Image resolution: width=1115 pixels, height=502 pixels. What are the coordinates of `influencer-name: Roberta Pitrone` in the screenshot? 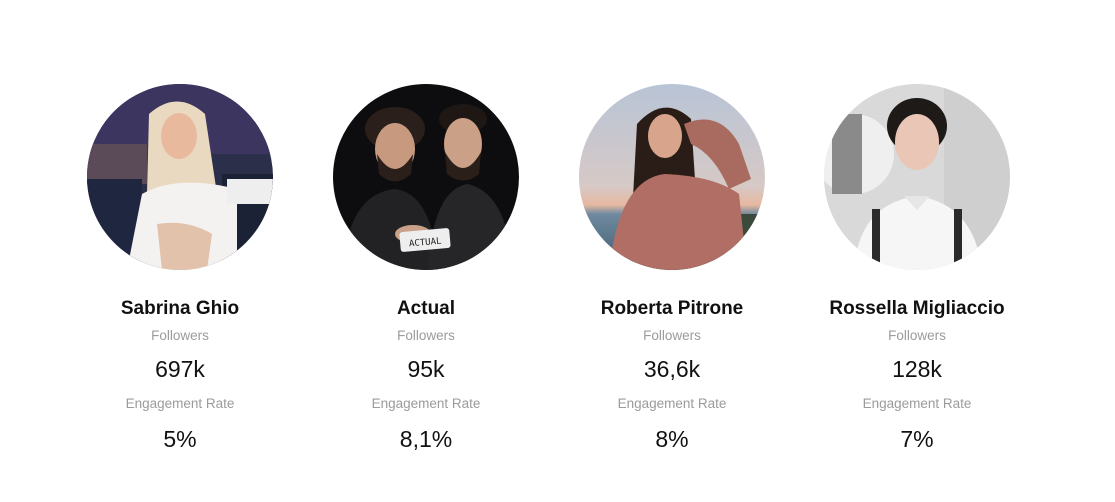 It's located at (672, 308).